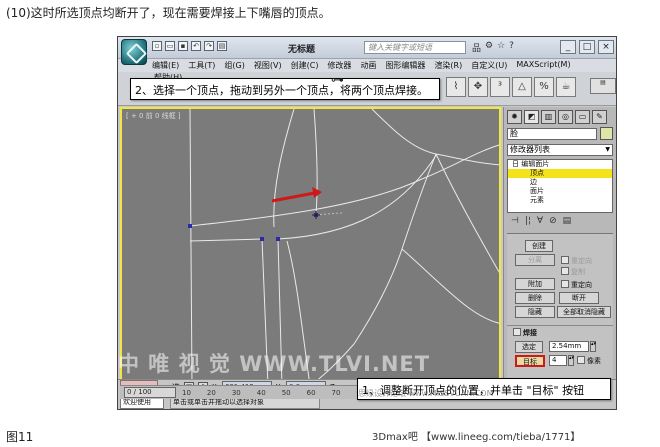 The image size is (660, 447). What do you see at coordinates (603, 86) in the screenshot?
I see `named-selection-button: ▤` at bounding box center [603, 86].